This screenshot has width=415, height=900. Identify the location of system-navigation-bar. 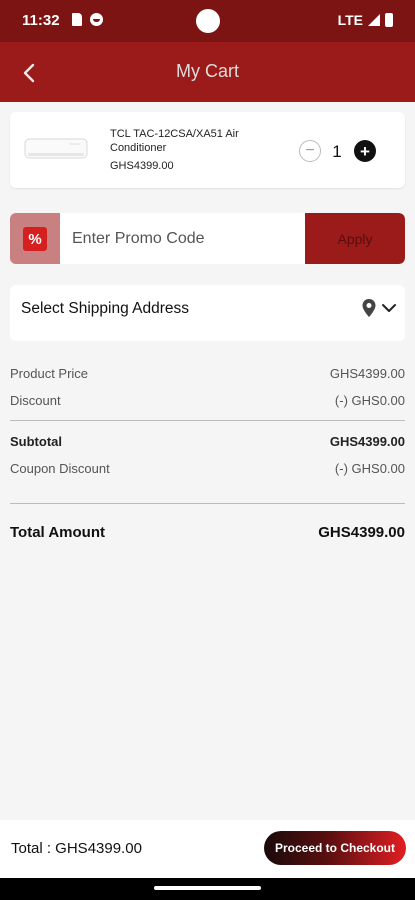
(207, 889).